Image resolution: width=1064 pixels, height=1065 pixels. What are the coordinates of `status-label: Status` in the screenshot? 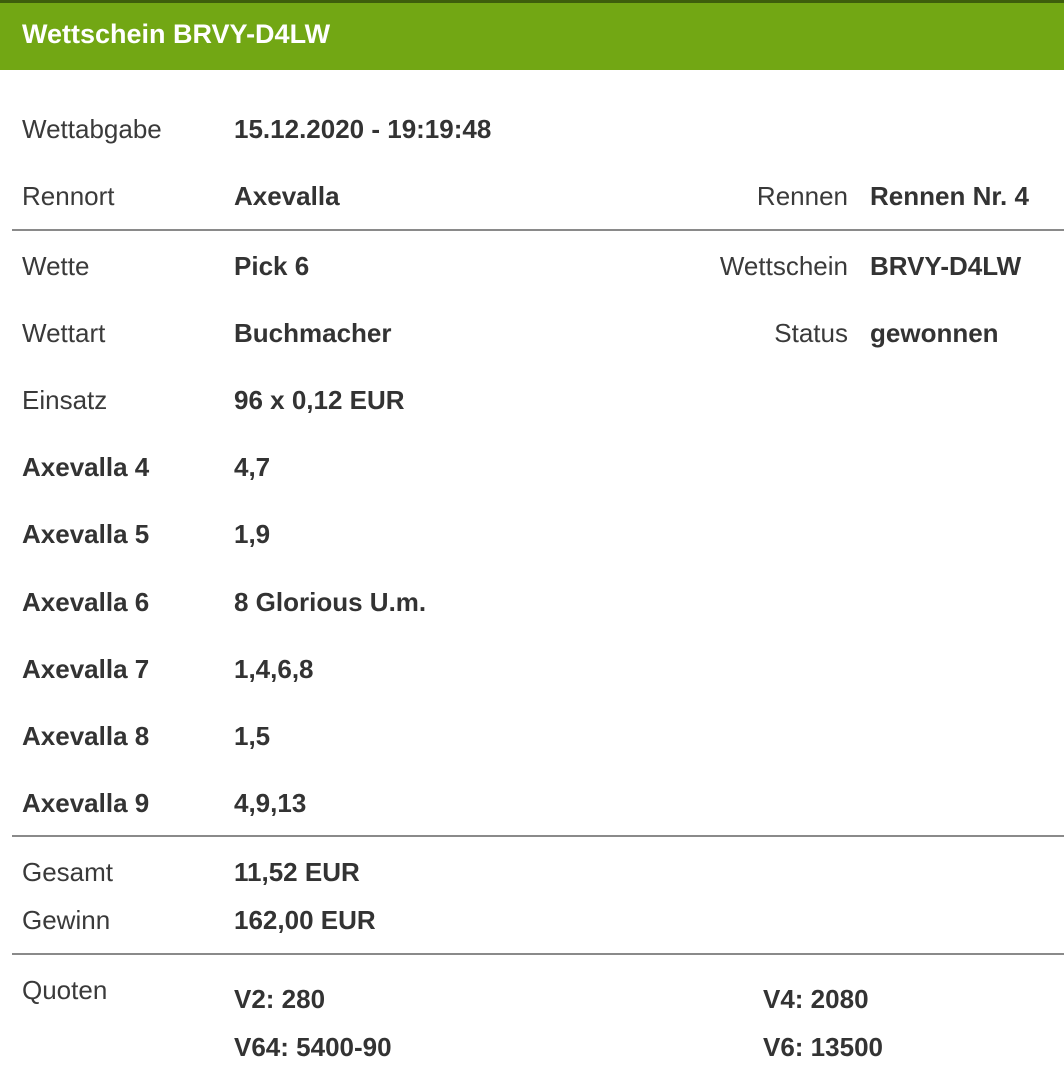 It's located at (811, 333).